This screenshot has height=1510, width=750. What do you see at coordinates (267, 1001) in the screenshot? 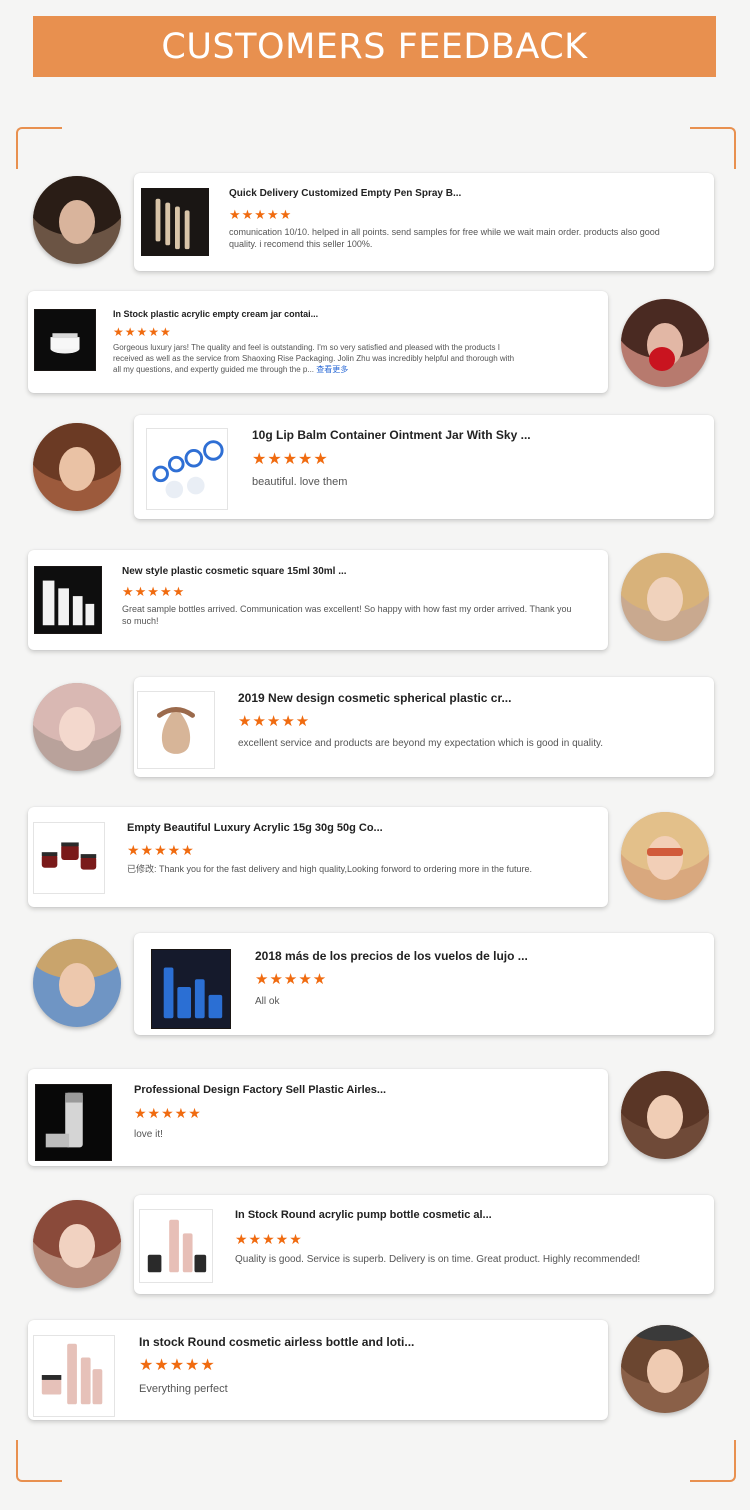
I see `review-comment: All ok` at bounding box center [267, 1001].